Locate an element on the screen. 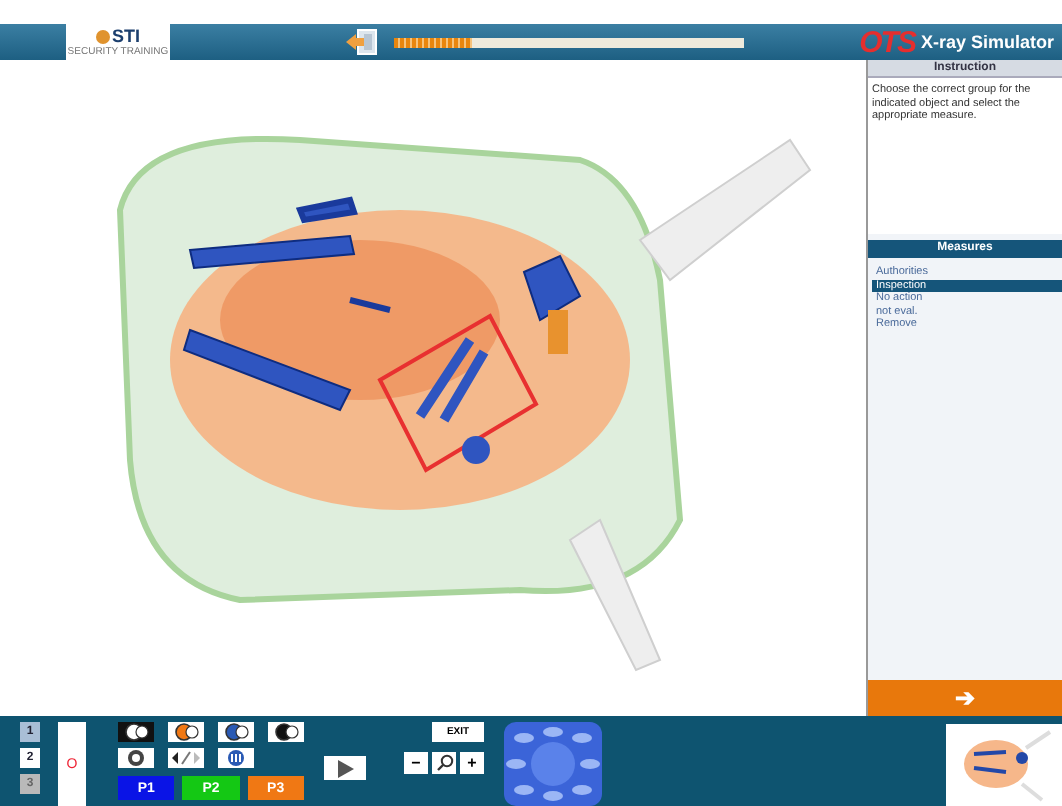 The height and width of the screenshot is (806, 1062). magnifier-icon is located at coordinates (444, 763).